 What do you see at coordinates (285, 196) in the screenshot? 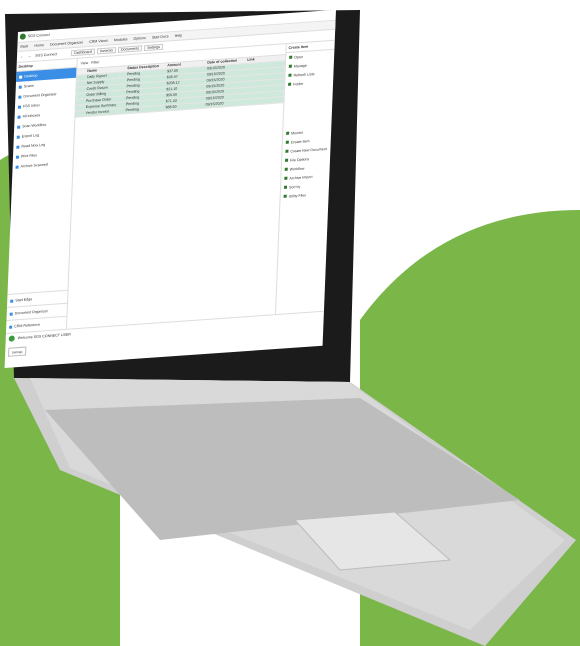
I see `utility-icon` at bounding box center [285, 196].